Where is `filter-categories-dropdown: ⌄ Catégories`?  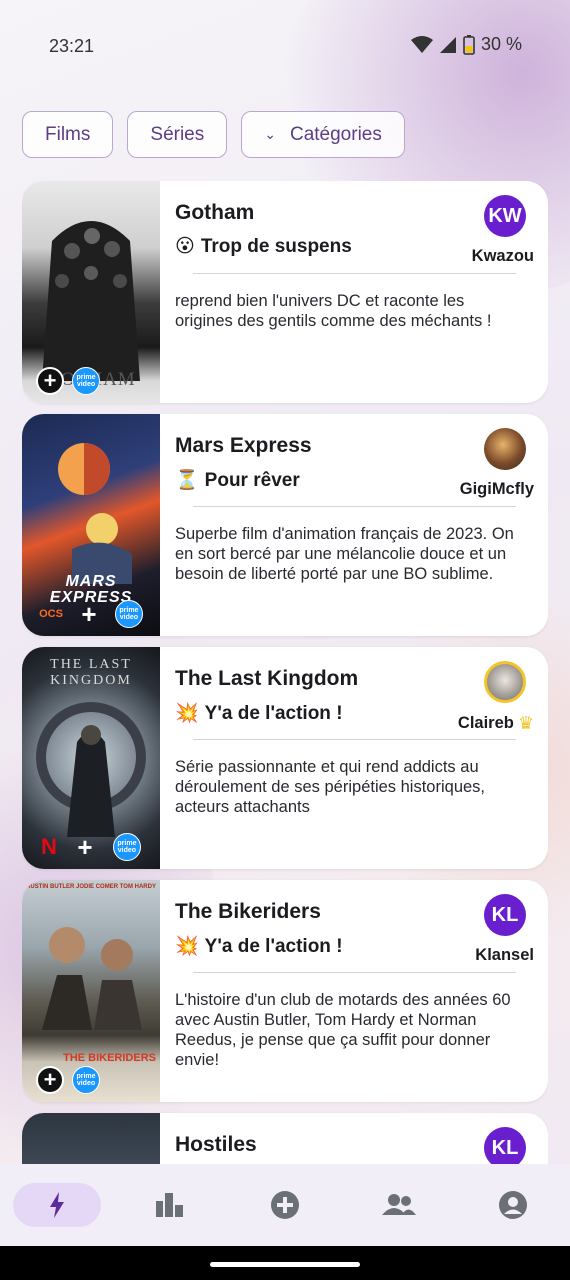
filter-categories-dropdown: ⌄ Catégories is located at coordinates (323, 134).